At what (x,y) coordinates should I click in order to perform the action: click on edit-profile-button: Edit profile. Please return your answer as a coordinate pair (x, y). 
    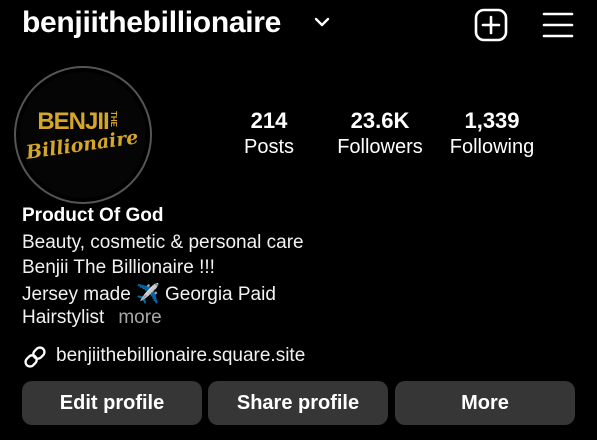
    Looking at the image, I should click on (112, 403).